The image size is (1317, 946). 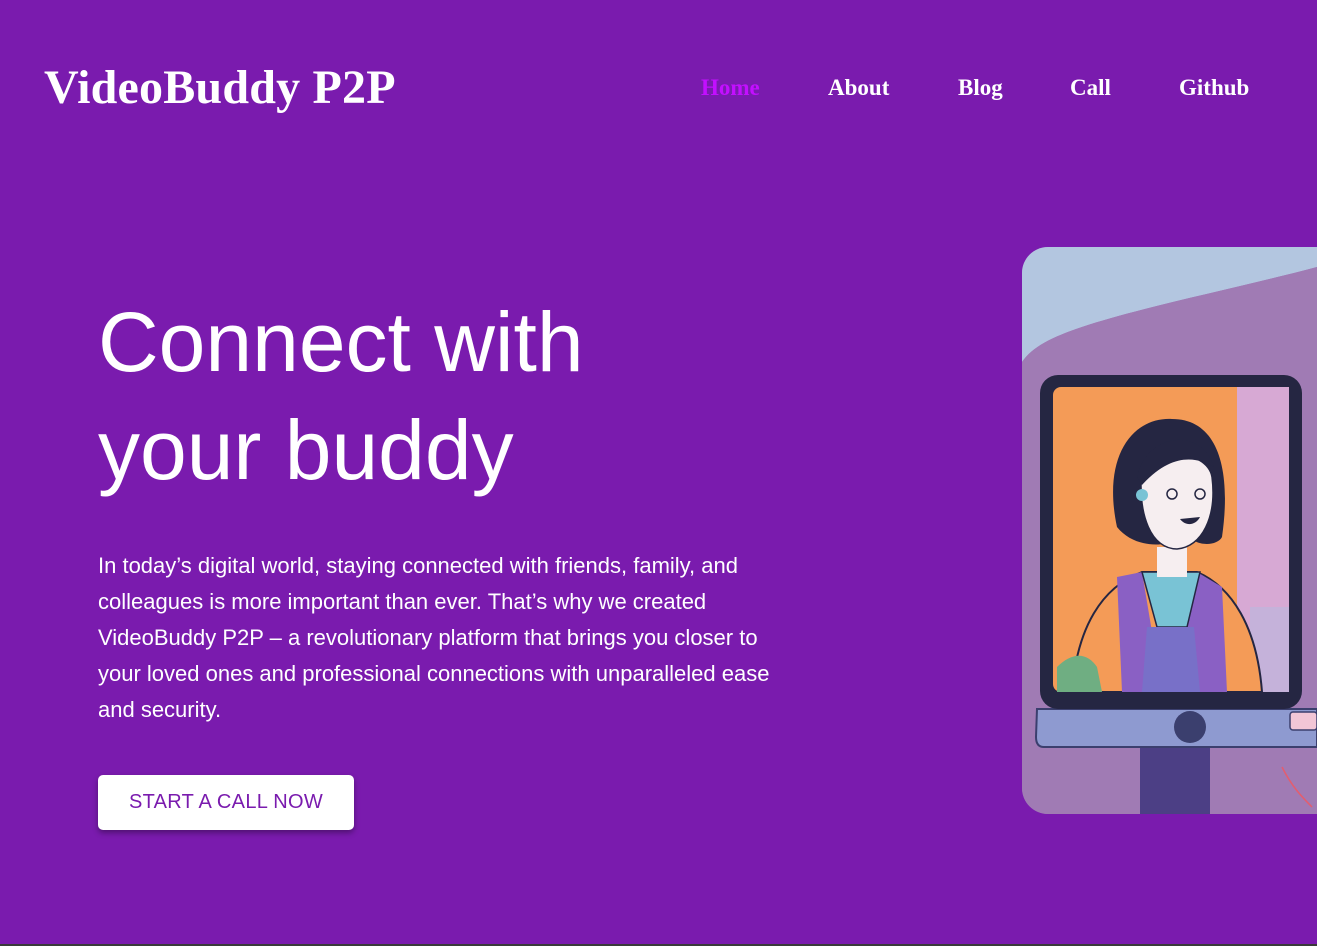 What do you see at coordinates (980, 88) in the screenshot?
I see `nav-item-blog: Blog` at bounding box center [980, 88].